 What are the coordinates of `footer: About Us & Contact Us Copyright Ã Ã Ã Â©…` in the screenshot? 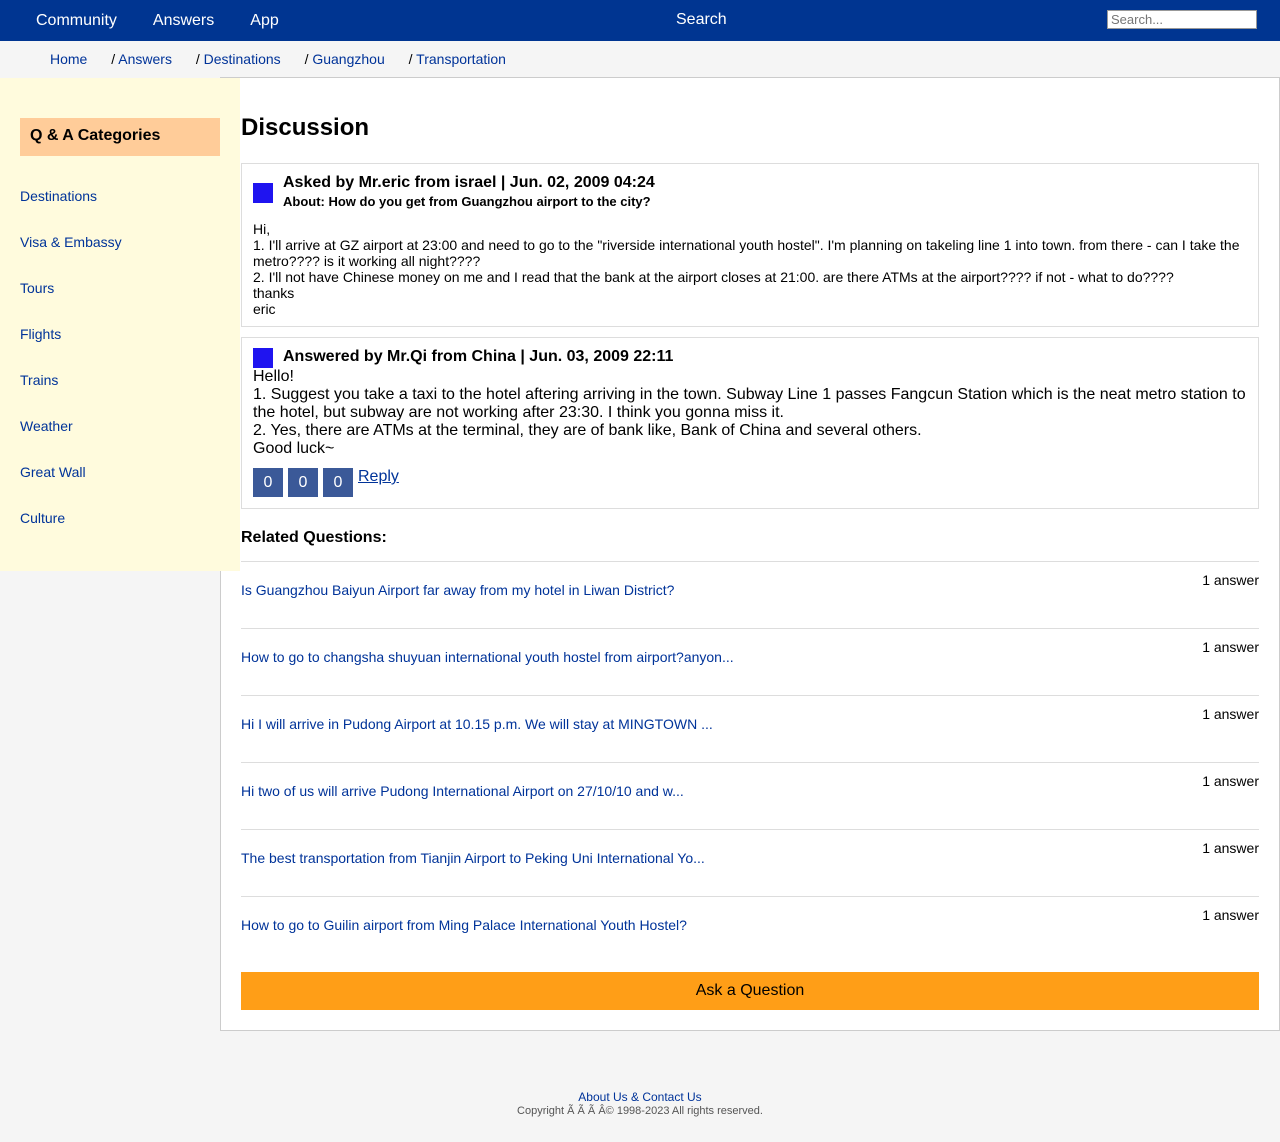 It's located at (640, 1103).